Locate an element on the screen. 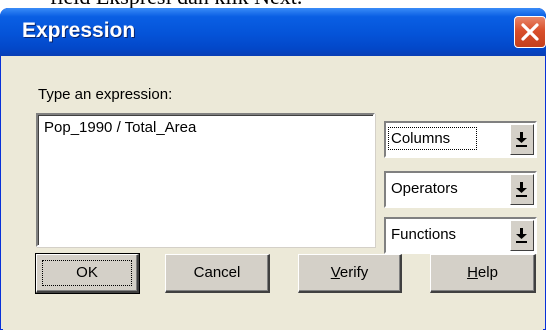 This screenshot has width=546, height=330. close-button is located at coordinates (530, 32).